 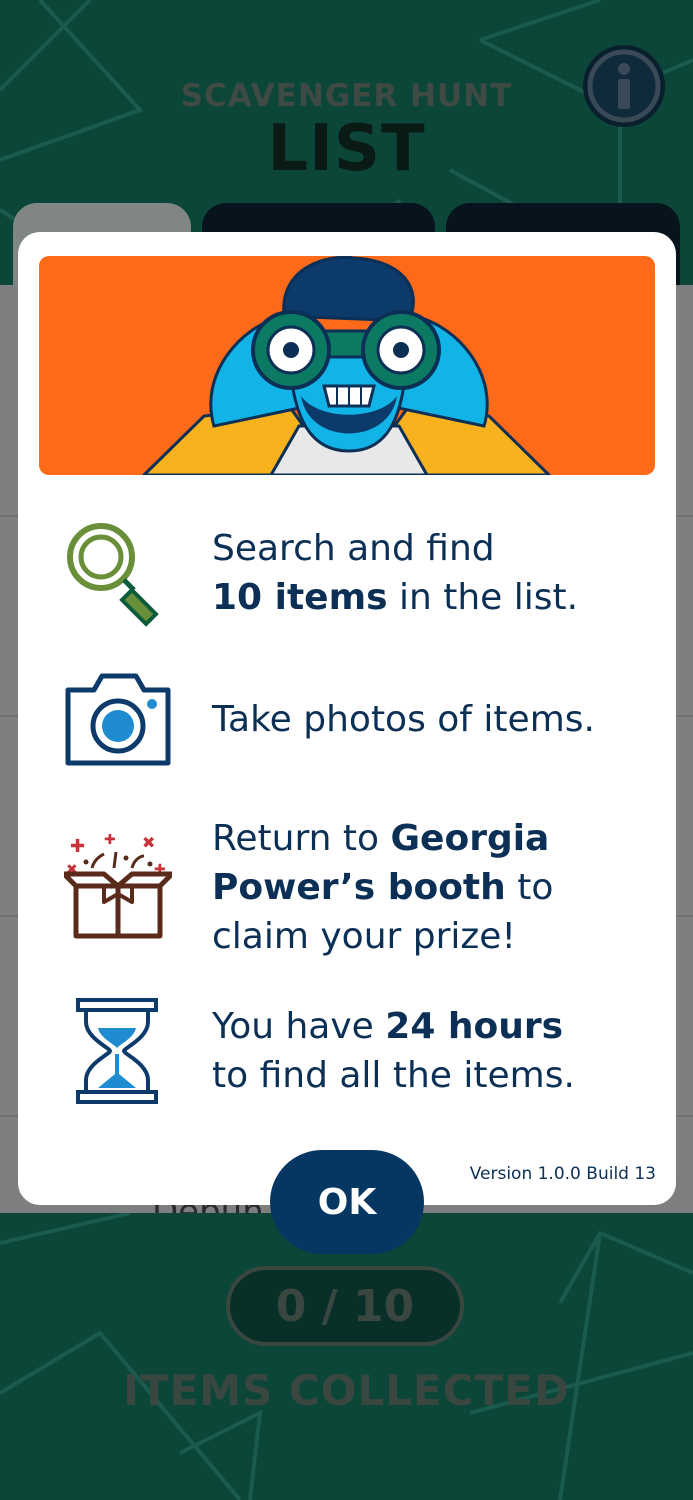 What do you see at coordinates (113, 575) in the screenshot?
I see `magnifying-glass-icon` at bounding box center [113, 575].